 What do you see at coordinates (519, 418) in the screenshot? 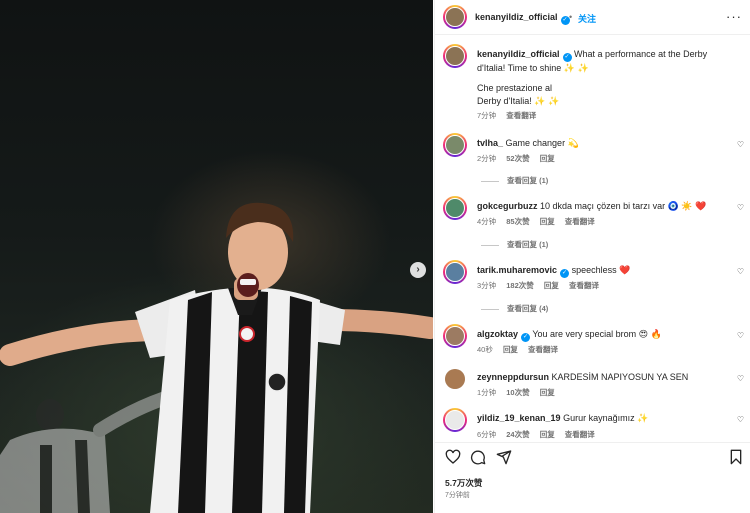
I see `comment-username: yildiz_19_kenan_19` at bounding box center [519, 418].